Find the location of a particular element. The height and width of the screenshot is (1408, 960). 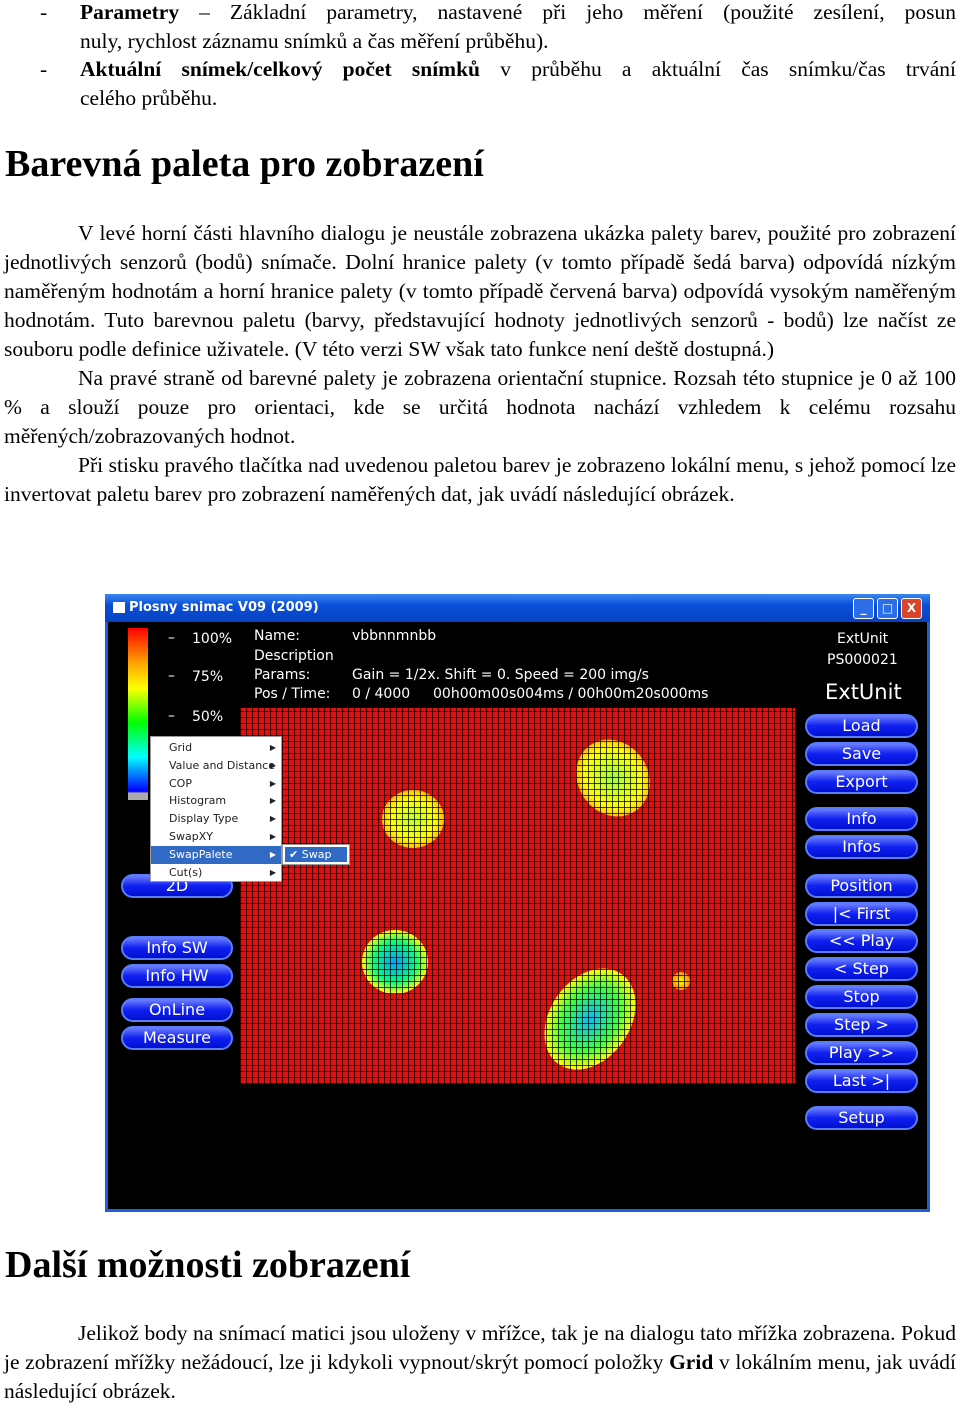

ext-unit-title: ExtUnit is located at coordinates (863, 692).